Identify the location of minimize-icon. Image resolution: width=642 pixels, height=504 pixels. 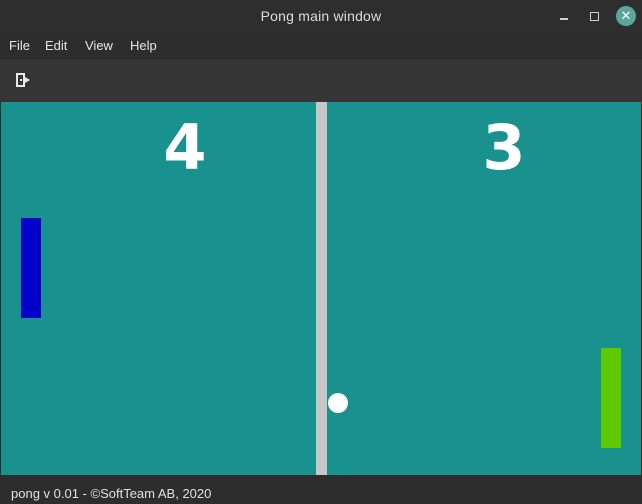
(564, 16).